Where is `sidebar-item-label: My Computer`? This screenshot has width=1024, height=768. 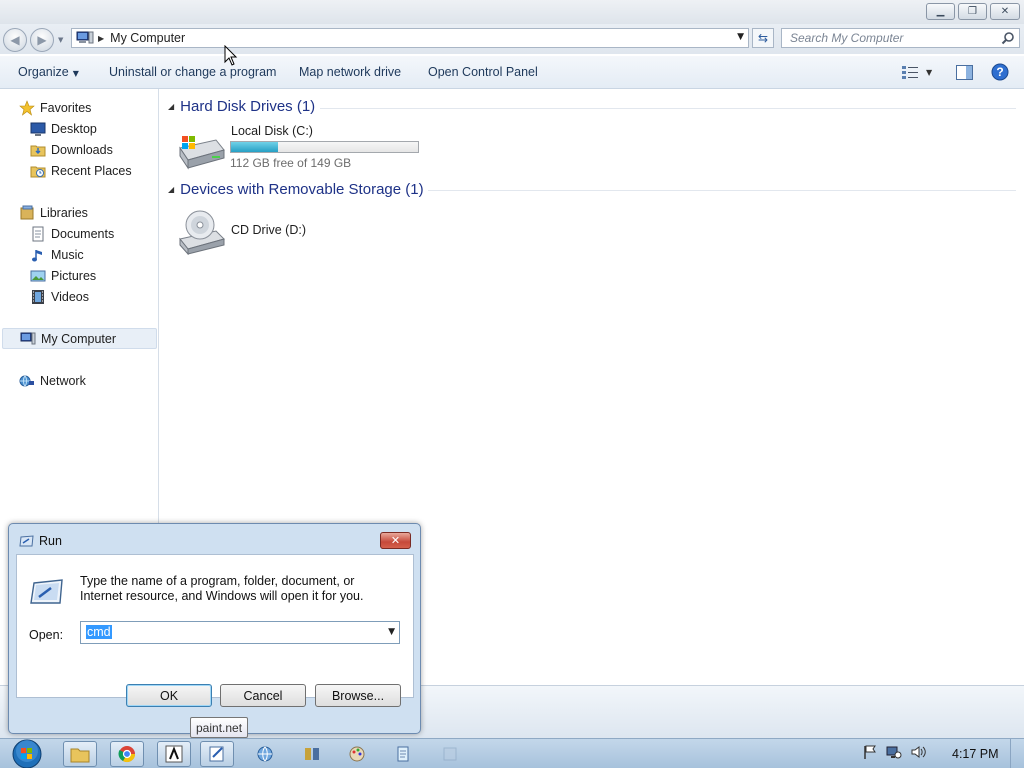
sidebar-item-label: My Computer is located at coordinates (79, 338).